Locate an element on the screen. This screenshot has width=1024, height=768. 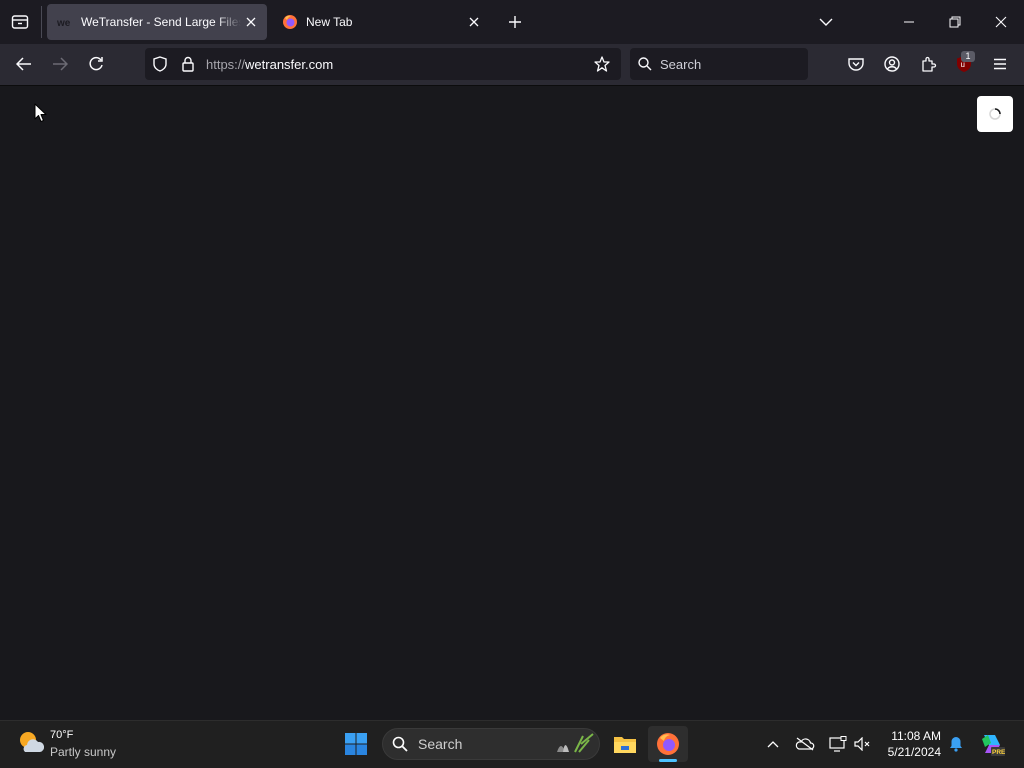
tab-new-tab: New Tab is located at coordinates (381, 22).